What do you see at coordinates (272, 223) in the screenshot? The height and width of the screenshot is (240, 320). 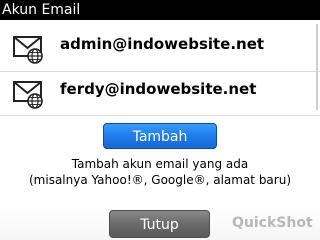 I see `quickshot-watermark: QuickShot` at bounding box center [272, 223].